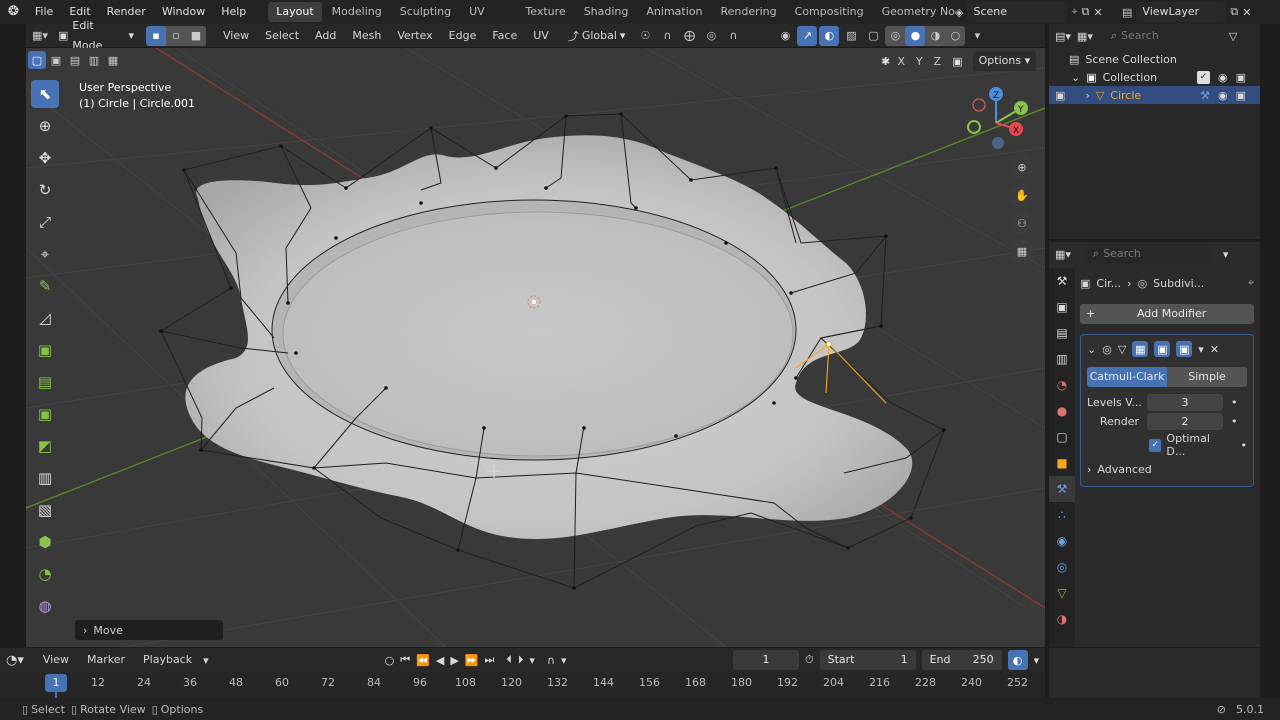 This screenshot has width=1280, height=720. Describe the element at coordinates (1241, 77) in the screenshot. I see `render-camera-icon: ▣` at that location.